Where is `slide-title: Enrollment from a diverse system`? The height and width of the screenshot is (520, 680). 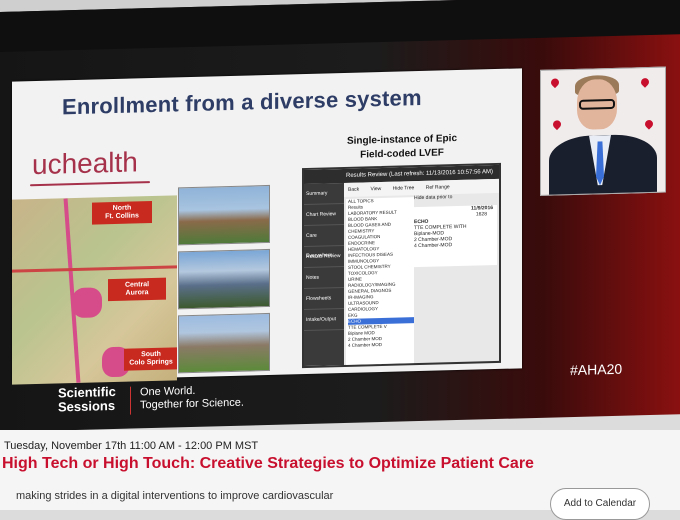
slide-title: Enrollment from a diverse system is located at coordinates (242, 102).